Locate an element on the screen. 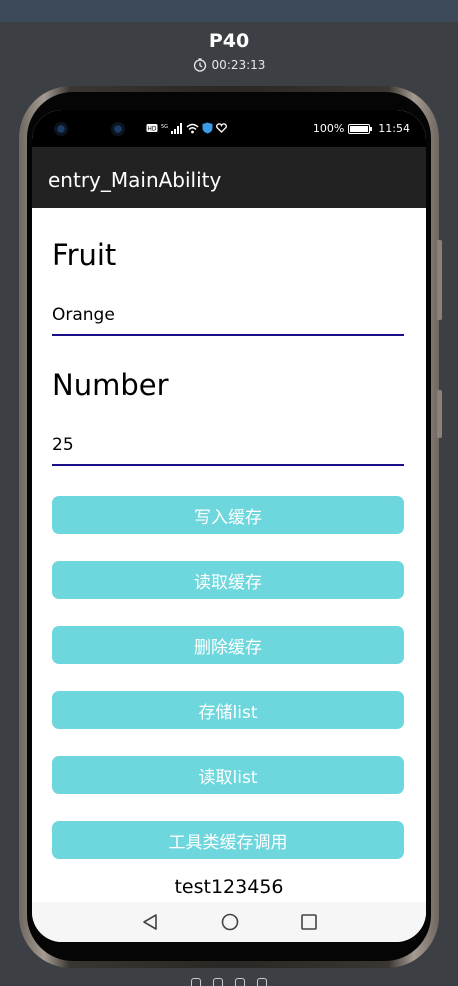  window-top-strip is located at coordinates (229, 11).